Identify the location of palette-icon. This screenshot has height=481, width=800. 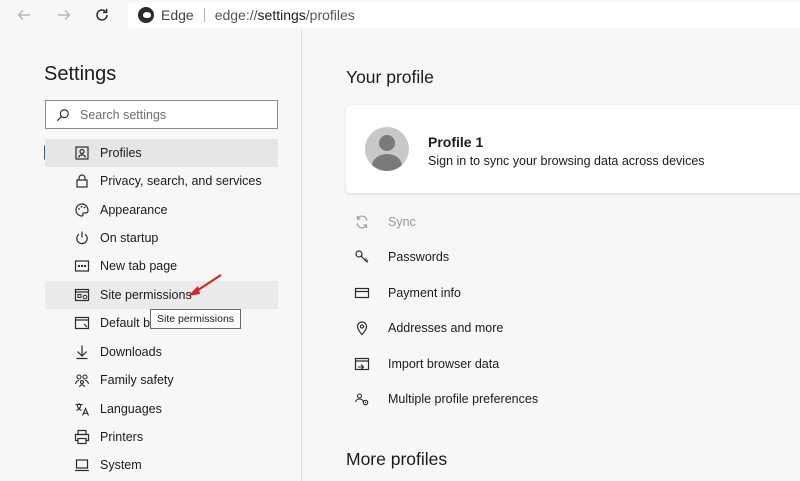
(82, 210).